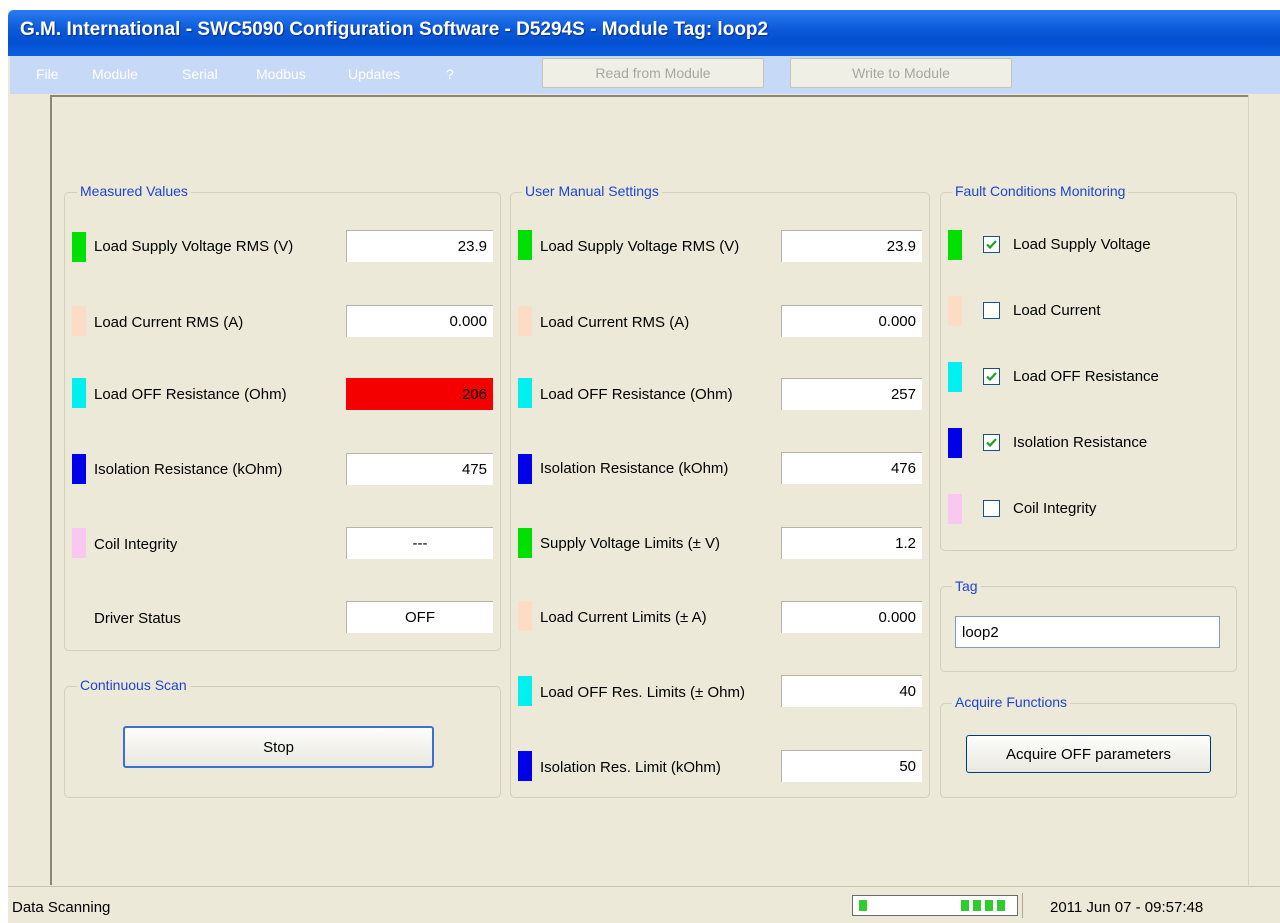 The height and width of the screenshot is (923, 1280). I want to click on manual-voltage-label: Load Supply Voltage RMS (V), so click(640, 246).